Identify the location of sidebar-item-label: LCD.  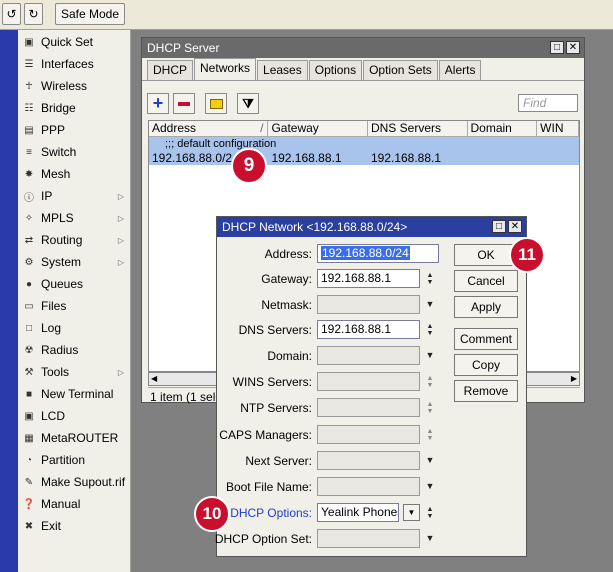
(53, 416).